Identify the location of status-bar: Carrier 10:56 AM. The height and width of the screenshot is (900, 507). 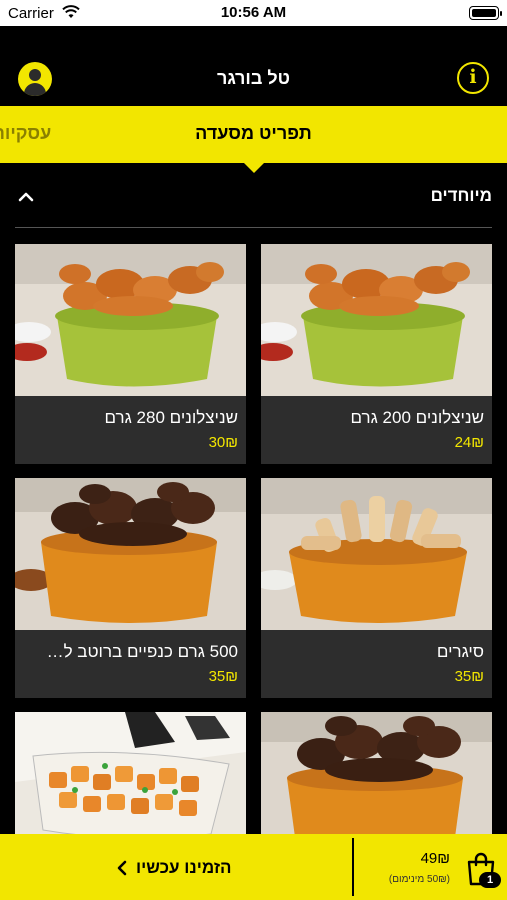
(253, 13).